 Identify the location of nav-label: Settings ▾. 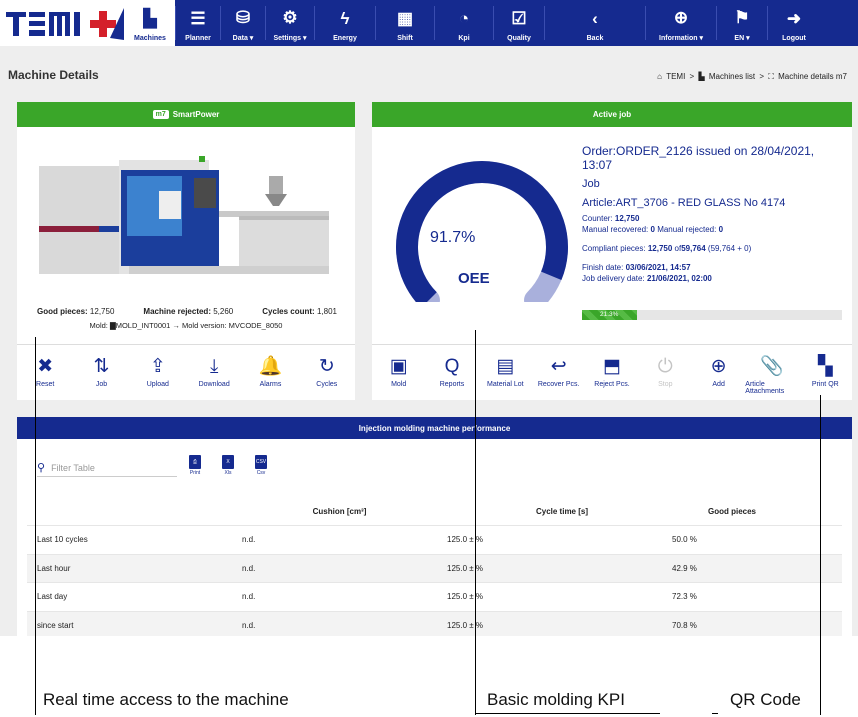
(290, 38).